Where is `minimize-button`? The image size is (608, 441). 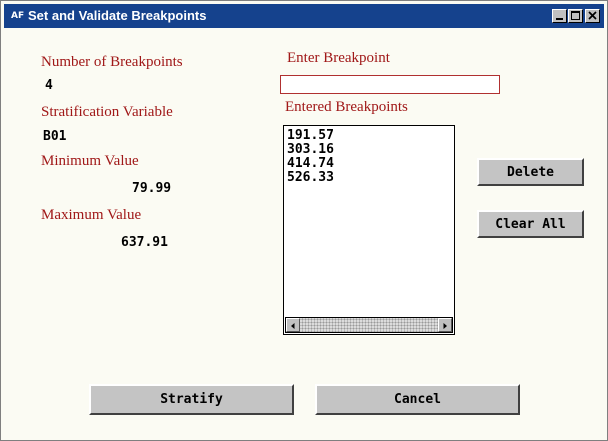
minimize-button is located at coordinates (559, 16).